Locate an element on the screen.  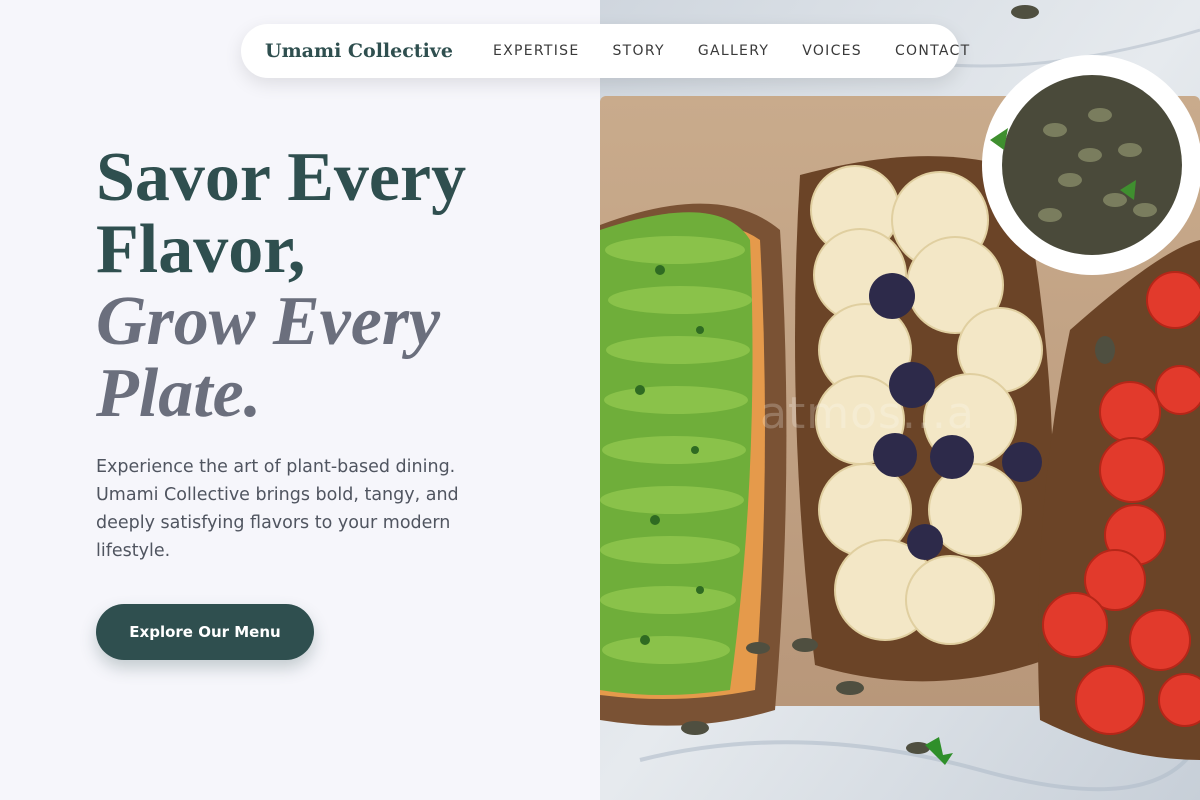
hero-title: Savor Every Flavor, Grow Every Plate. is located at coordinates (326, 286).